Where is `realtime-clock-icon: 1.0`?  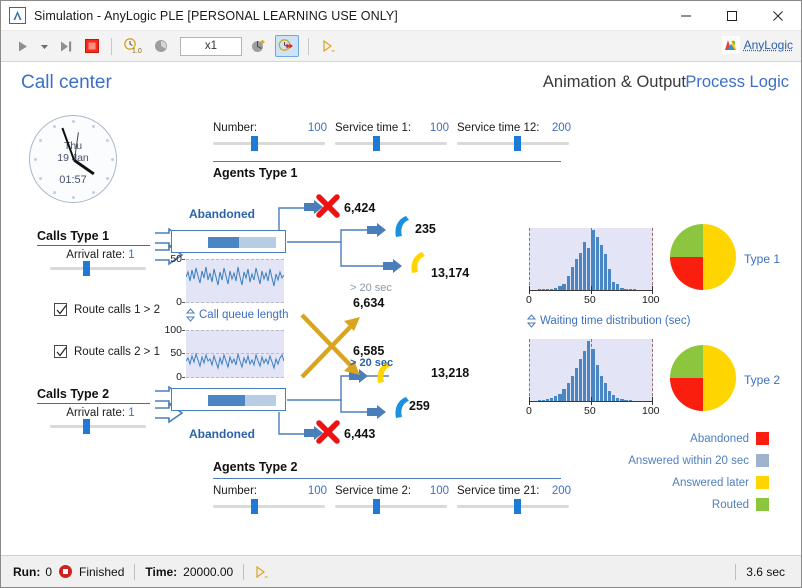 realtime-clock-icon: 1.0 is located at coordinates (133, 46).